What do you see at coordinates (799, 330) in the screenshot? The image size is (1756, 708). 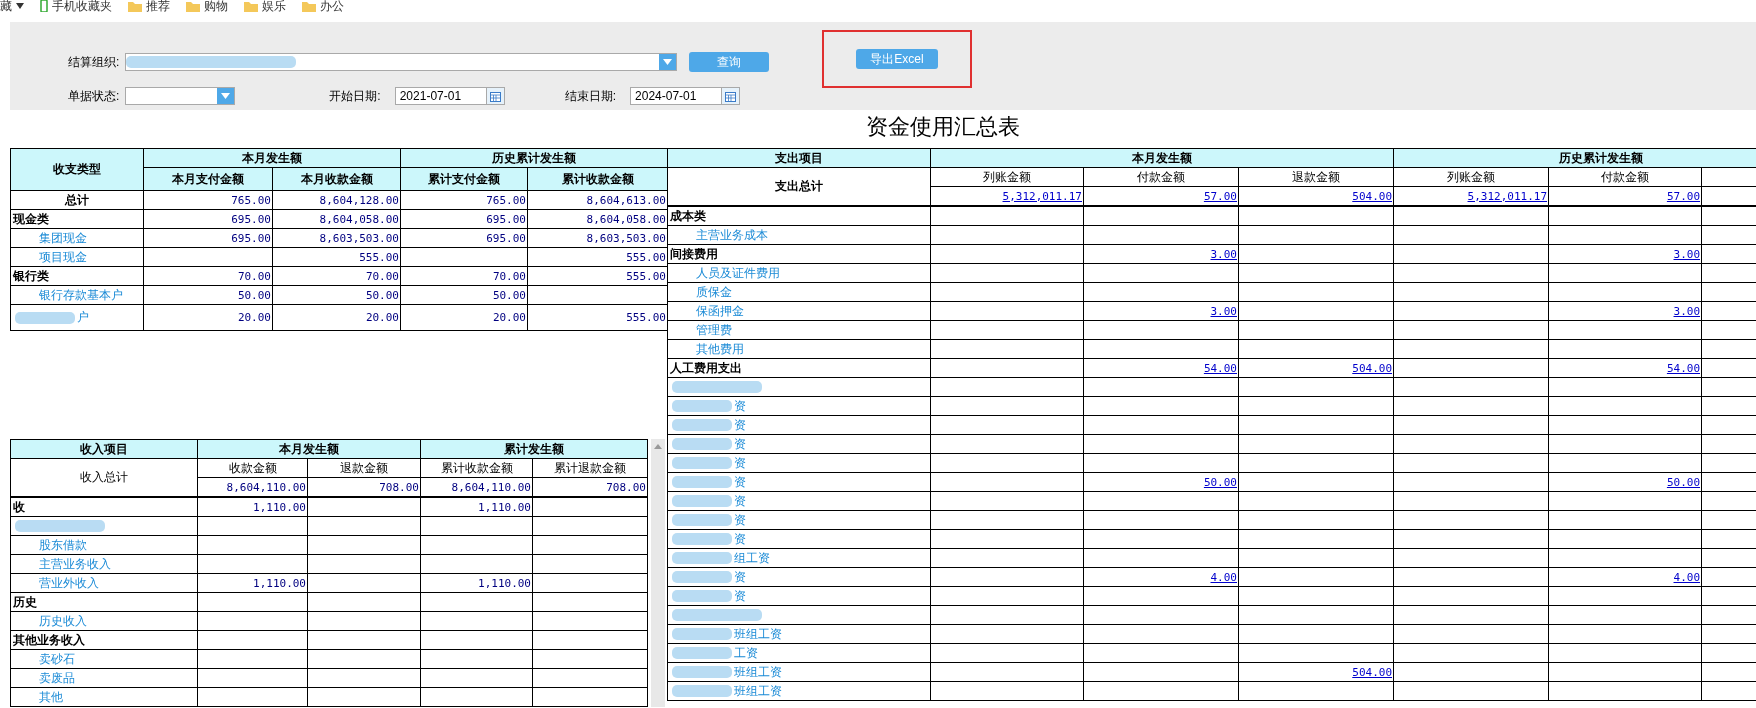 I see `row-label: 管理费` at bounding box center [799, 330].